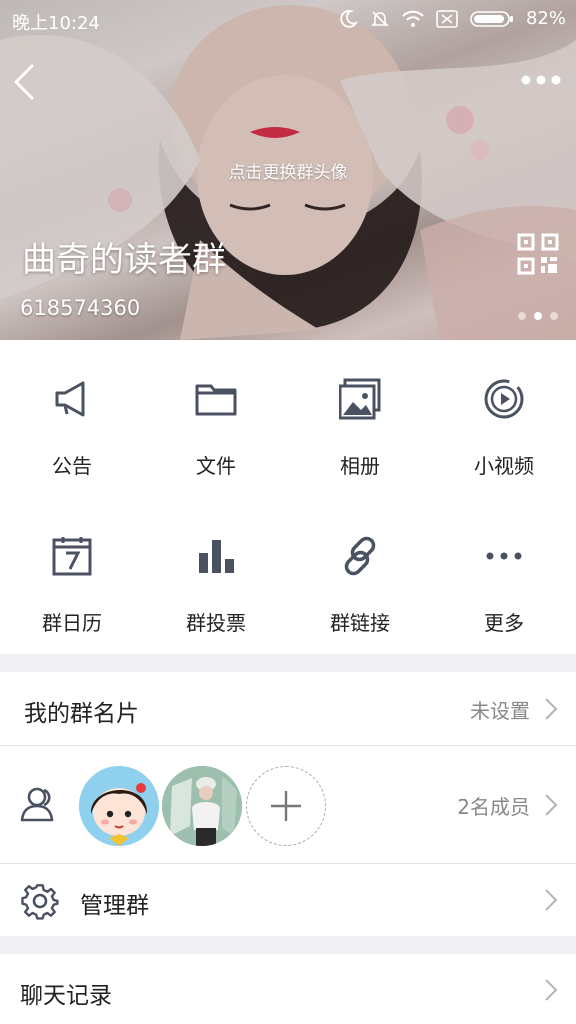 The image size is (576, 1024). What do you see at coordinates (360, 399) in the screenshot?
I see `photo-album-icon` at bounding box center [360, 399].